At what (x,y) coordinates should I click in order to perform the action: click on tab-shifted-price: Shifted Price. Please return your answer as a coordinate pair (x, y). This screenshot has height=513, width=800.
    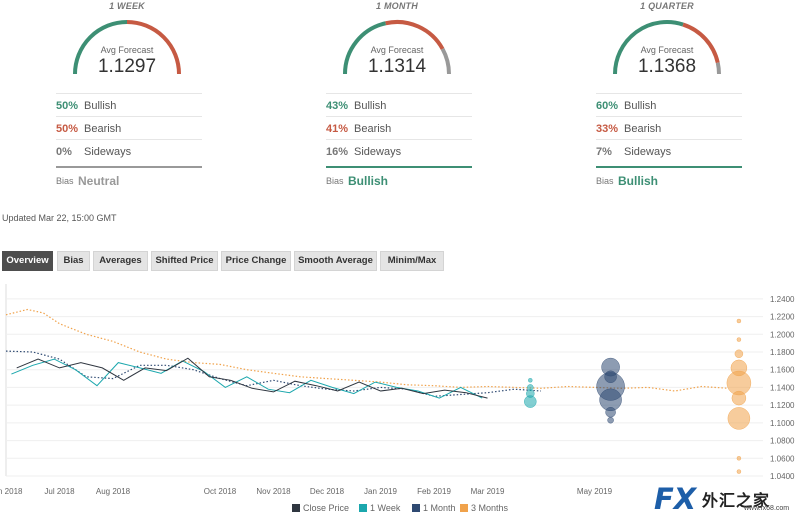
    Looking at the image, I should click on (184, 261).